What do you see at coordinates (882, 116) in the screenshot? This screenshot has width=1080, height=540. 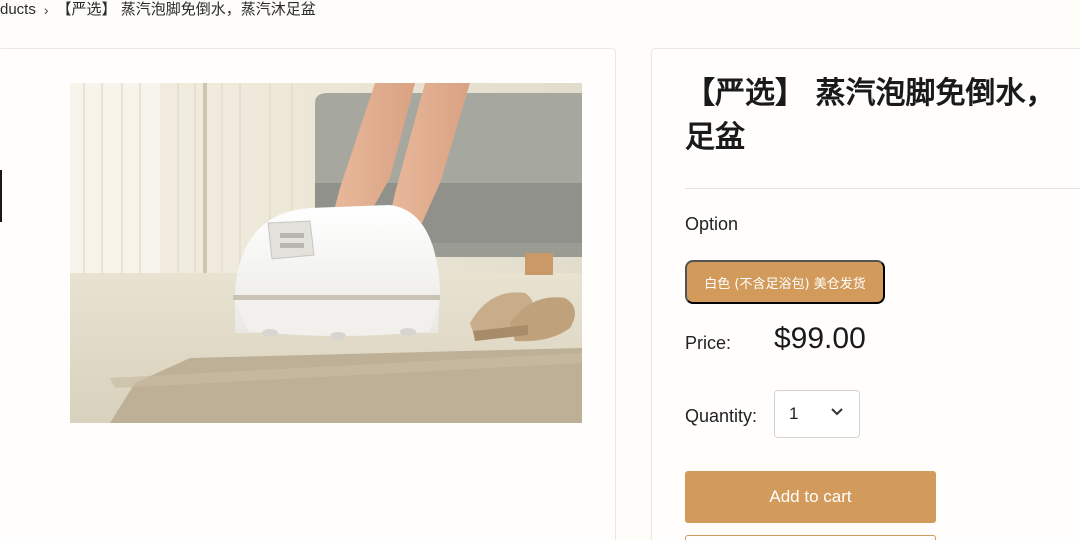 I see `product-title: 【严选】 蒸汽泡脚免倒水， 足盆` at bounding box center [882, 116].